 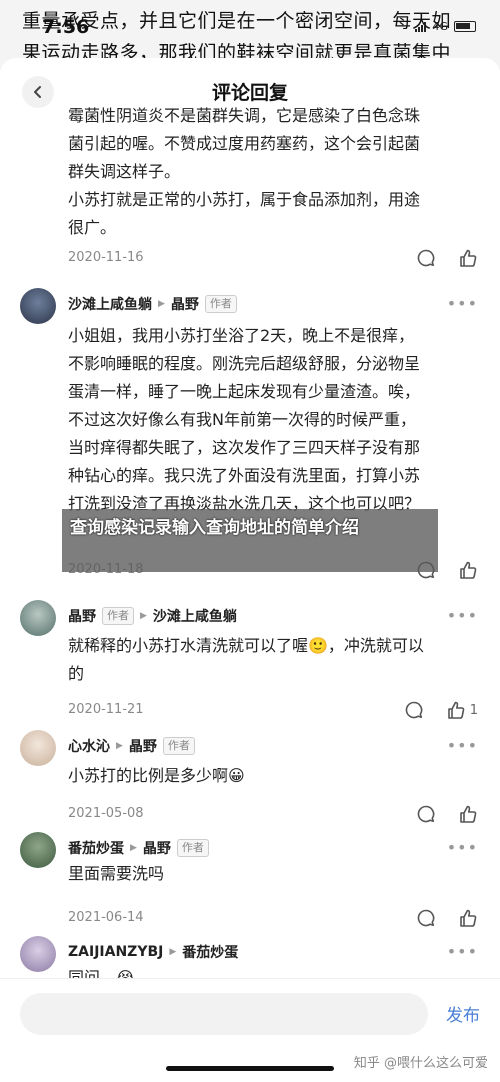 I want to click on text-line: 小姐姐，我用小苏打坐浴了2天，晚上不是很痒，, so click(x=241, y=335).